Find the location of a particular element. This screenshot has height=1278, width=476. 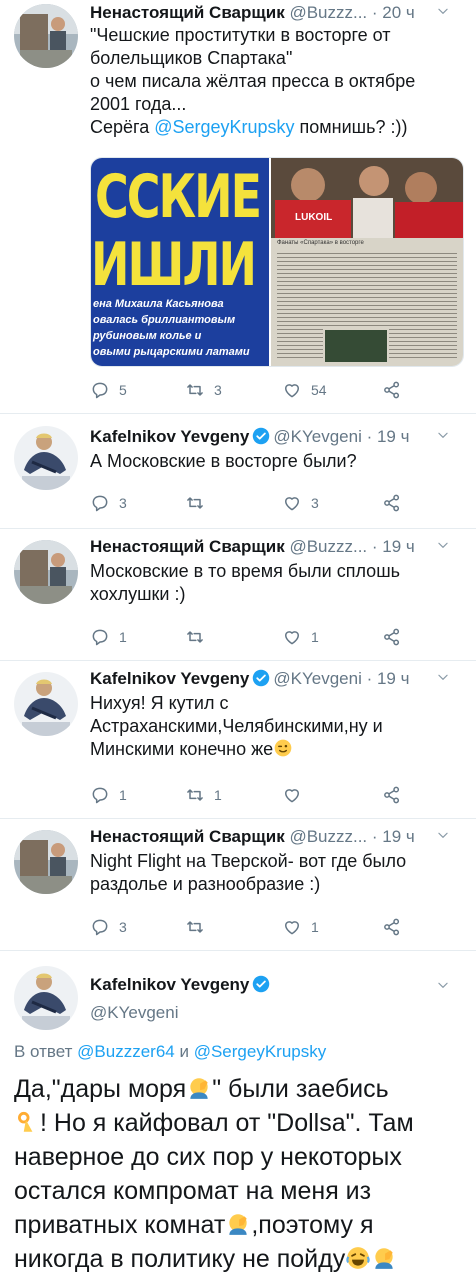

tweet-time: · 20 ч is located at coordinates (393, 12).